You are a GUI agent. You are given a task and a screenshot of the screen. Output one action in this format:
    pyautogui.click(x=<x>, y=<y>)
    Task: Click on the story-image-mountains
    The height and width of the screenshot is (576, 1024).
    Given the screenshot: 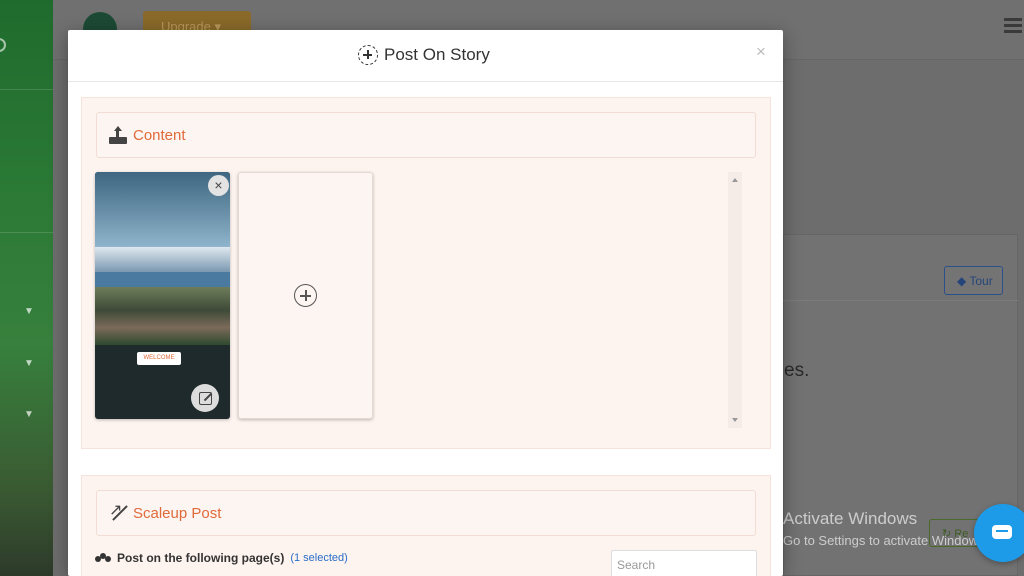 What is the action you would take?
    pyautogui.click(x=162, y=261)
    